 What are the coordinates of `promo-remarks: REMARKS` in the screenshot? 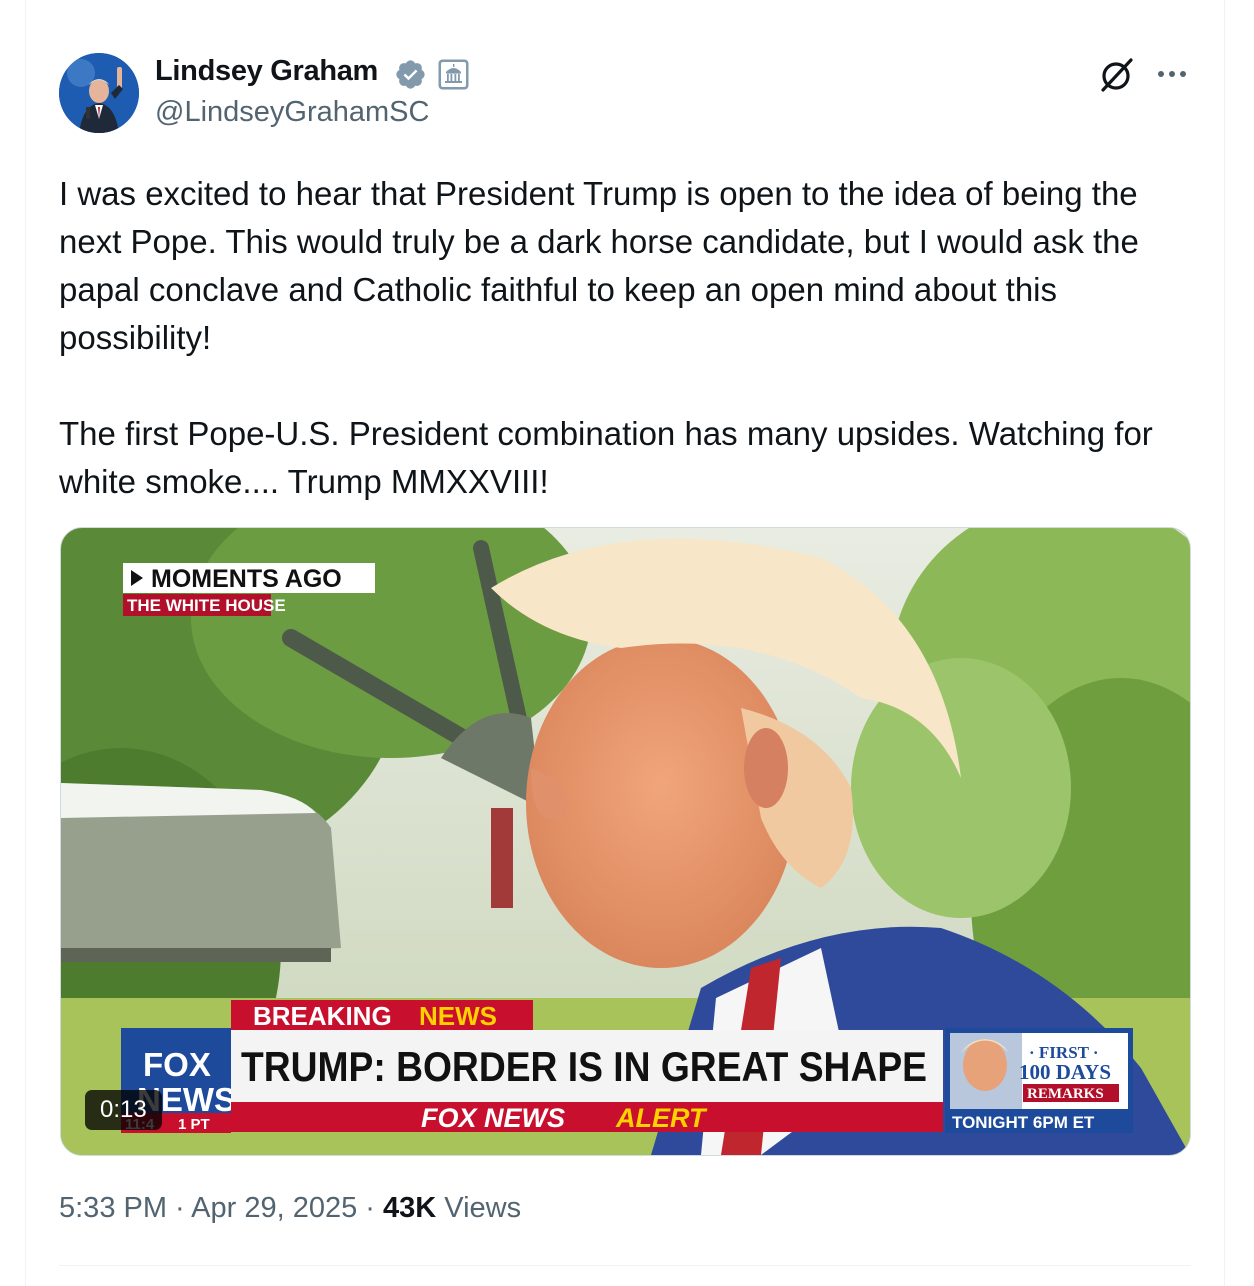 It's located at (1065, 1094).